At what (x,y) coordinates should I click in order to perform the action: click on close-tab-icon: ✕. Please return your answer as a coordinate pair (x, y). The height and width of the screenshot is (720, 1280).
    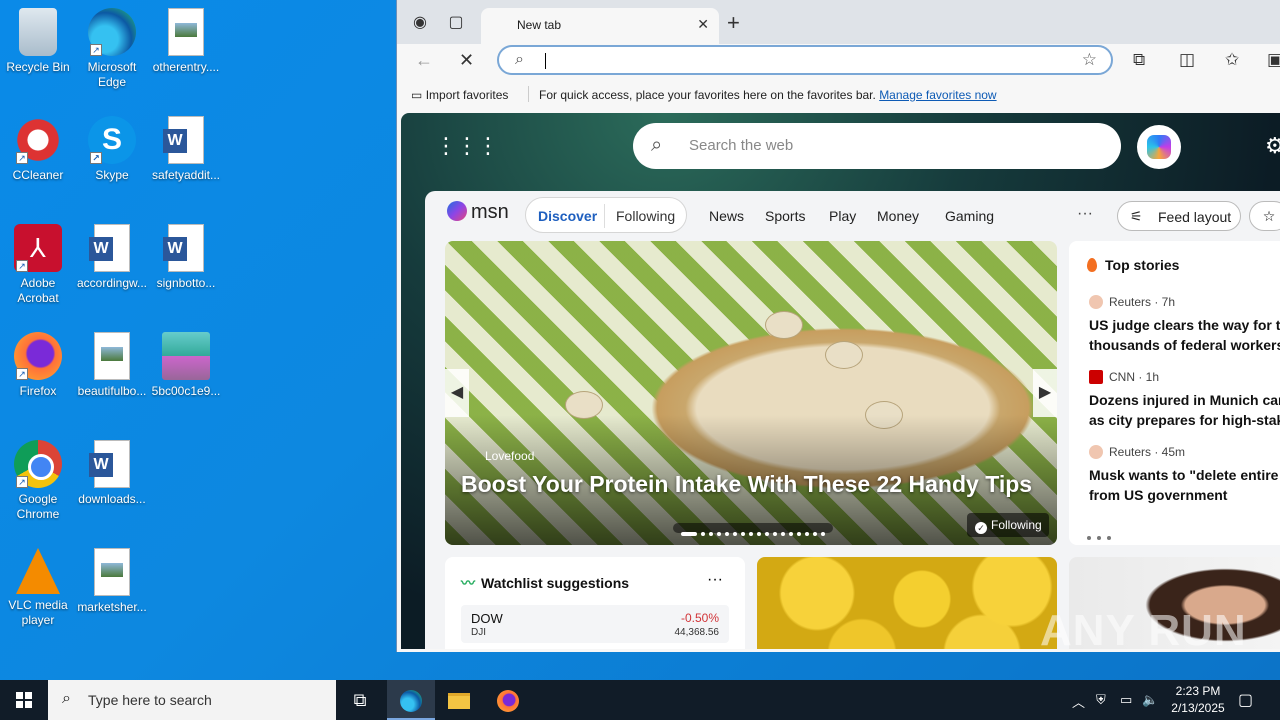
    Looking at the image, I should click on (703, 24).